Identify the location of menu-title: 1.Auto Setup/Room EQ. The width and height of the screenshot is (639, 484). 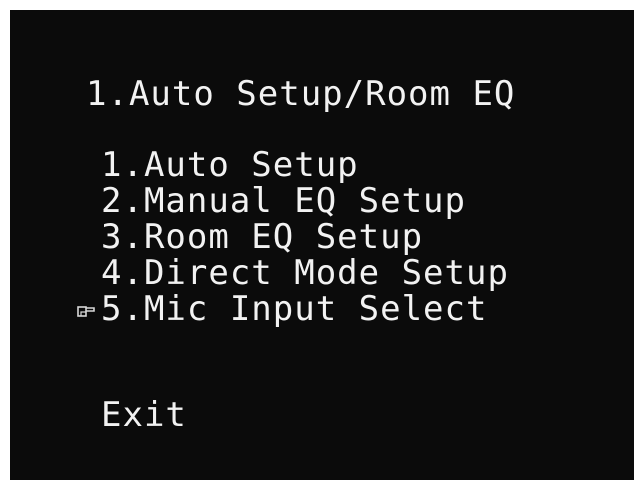
(301, 94).